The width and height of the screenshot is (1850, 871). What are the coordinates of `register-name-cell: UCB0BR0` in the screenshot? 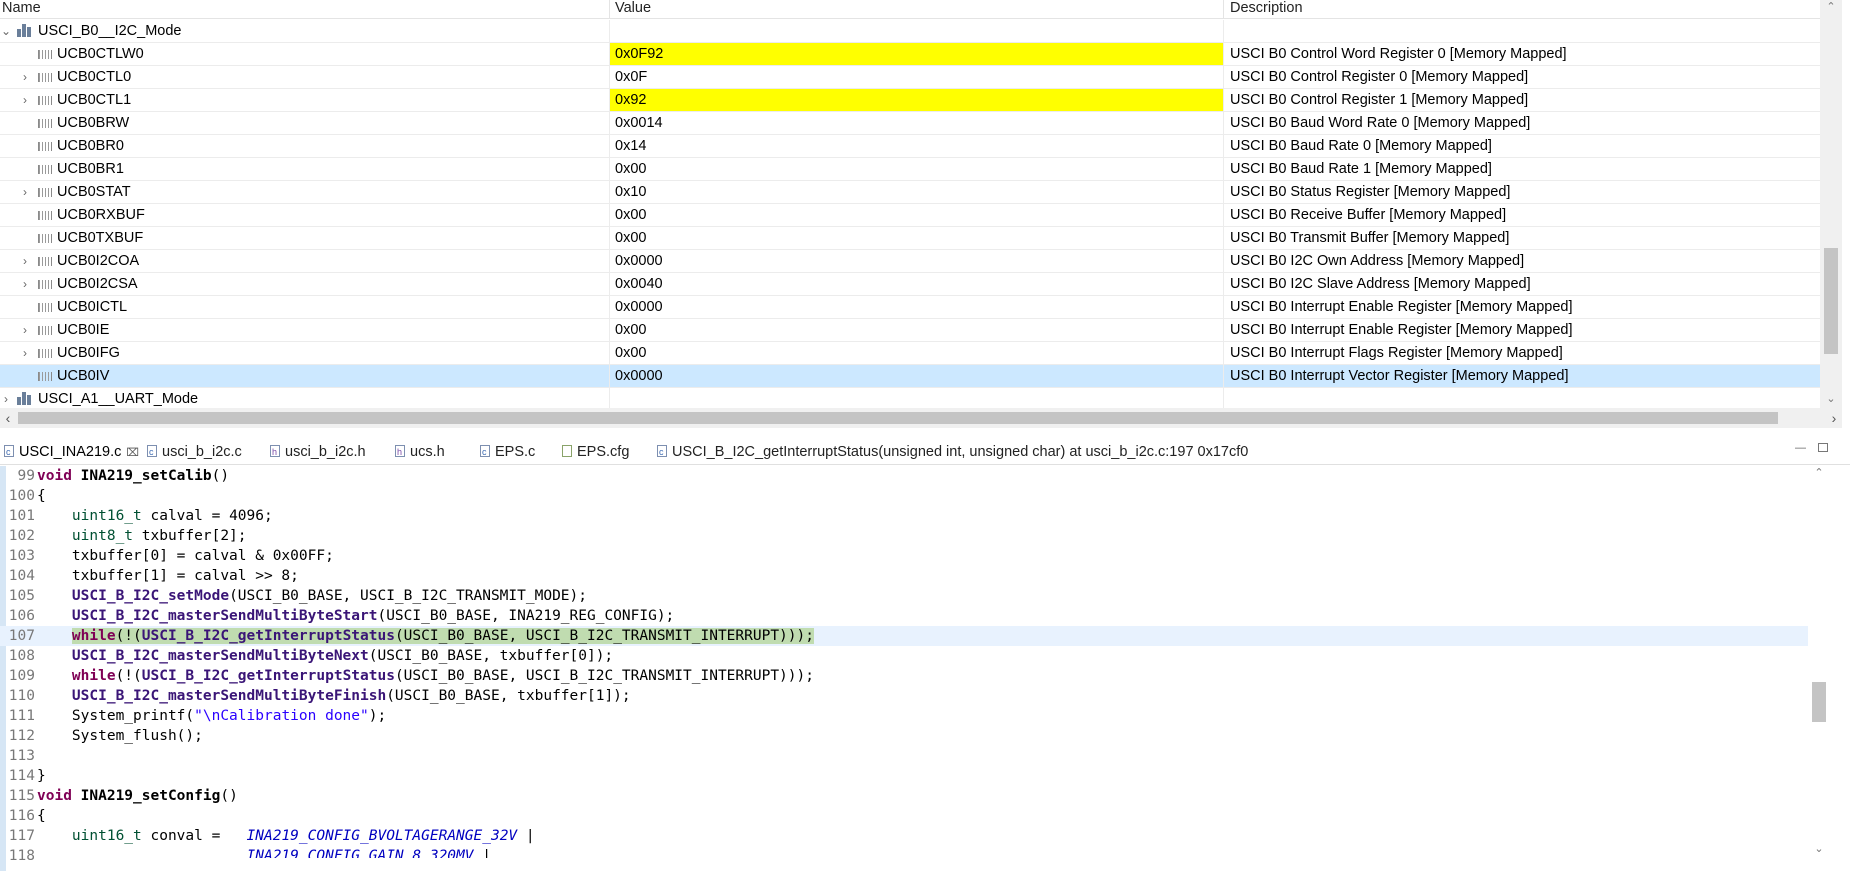 It's located at (305, 146).